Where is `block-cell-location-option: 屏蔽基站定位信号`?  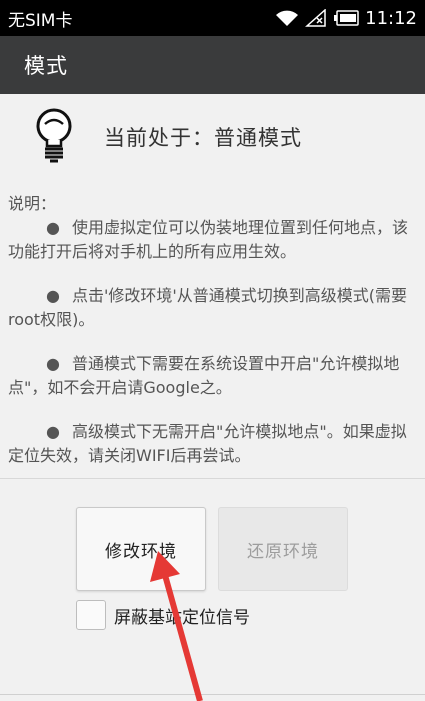 block-cell-location-option: 屏蔽基站定位信号 is located at coordinates (163, 615).